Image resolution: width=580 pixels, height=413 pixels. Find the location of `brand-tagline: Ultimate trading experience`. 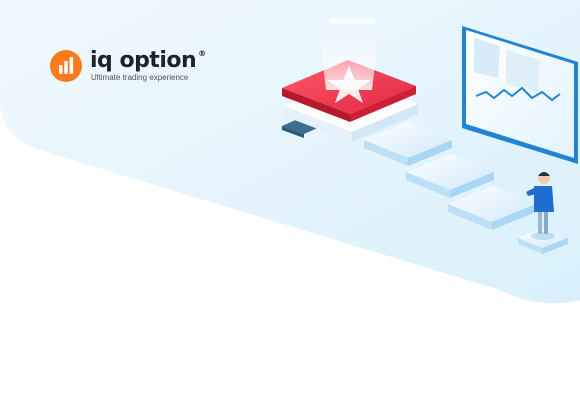

brand-tagline: Ultimate trading experience is located at coordinates (140, 77).